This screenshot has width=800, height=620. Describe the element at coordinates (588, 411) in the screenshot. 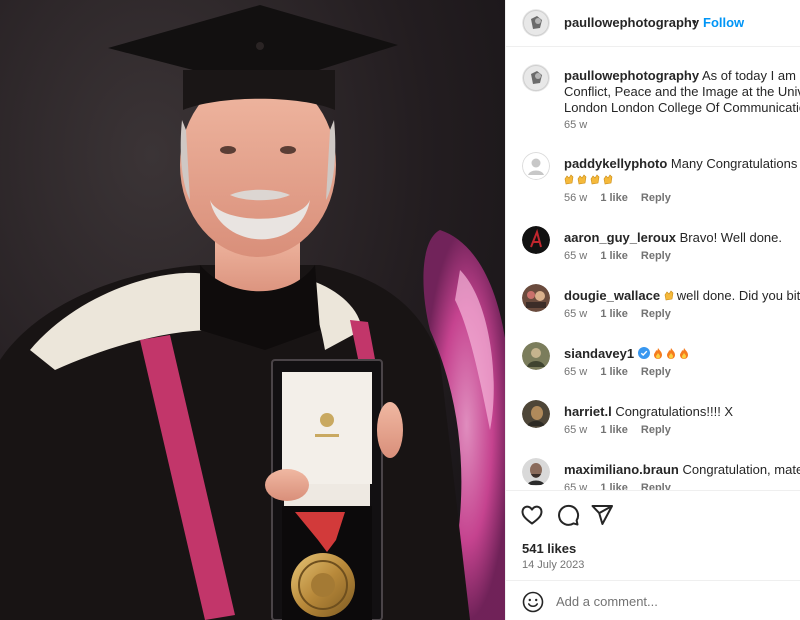

I see `comment-username: harriet.l` at that location.